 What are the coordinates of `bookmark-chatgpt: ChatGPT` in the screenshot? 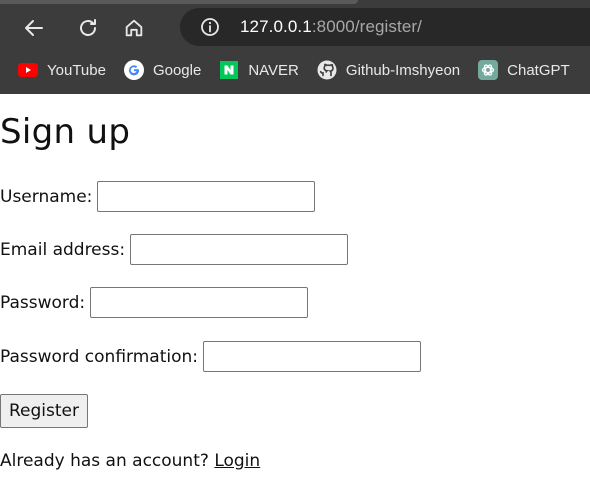 It's located at (524, 70).